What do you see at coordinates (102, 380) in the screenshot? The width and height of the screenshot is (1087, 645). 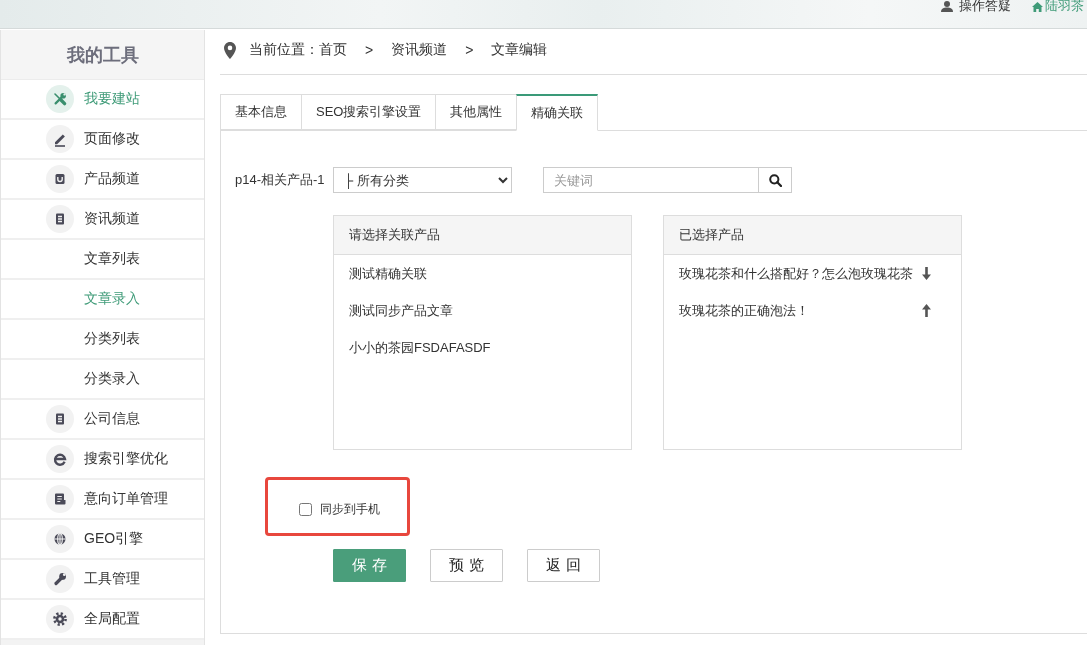 I see `sidebar-subitem: 分类录入` at bounding box center [102, 380].